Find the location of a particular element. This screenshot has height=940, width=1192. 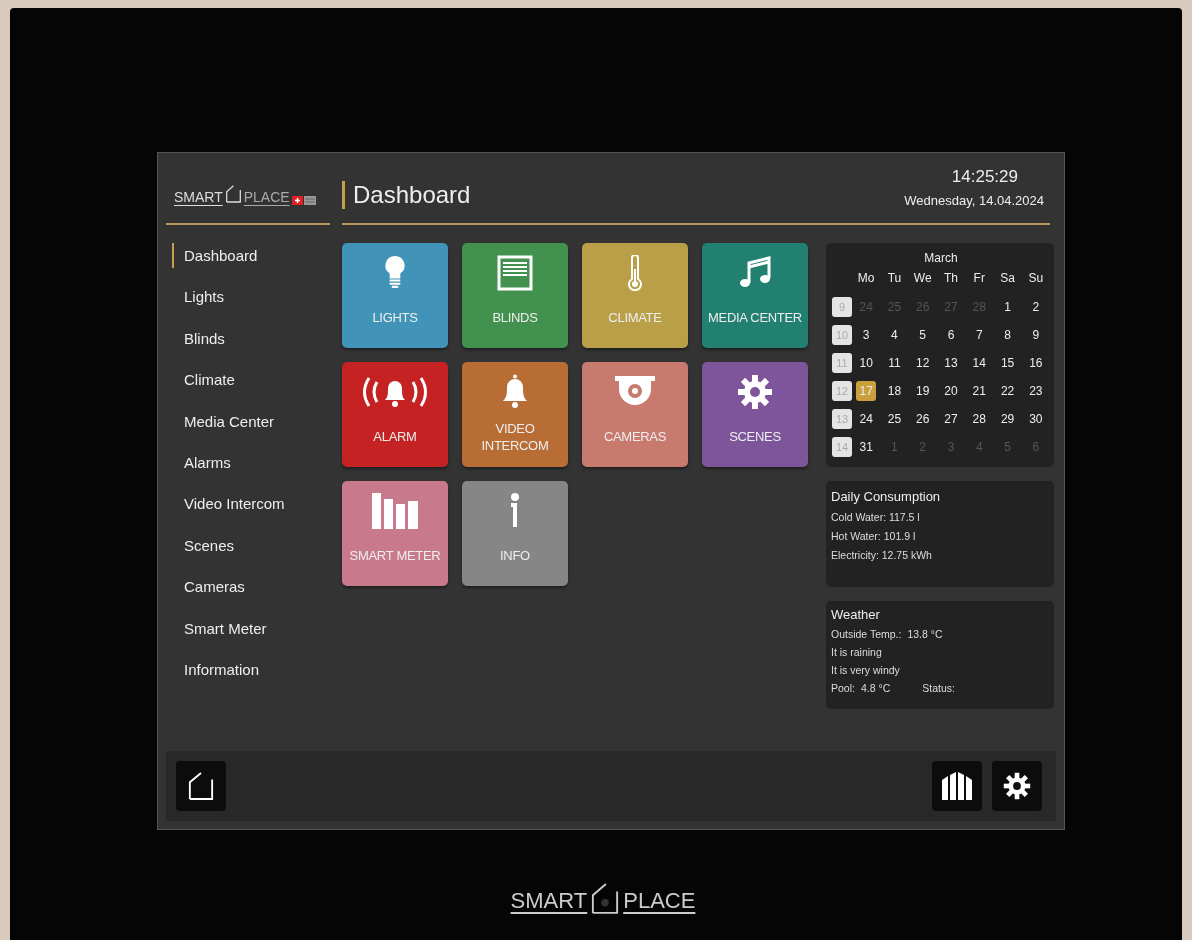

sidebar-item: Scenes is located at coordinates (208, 545).